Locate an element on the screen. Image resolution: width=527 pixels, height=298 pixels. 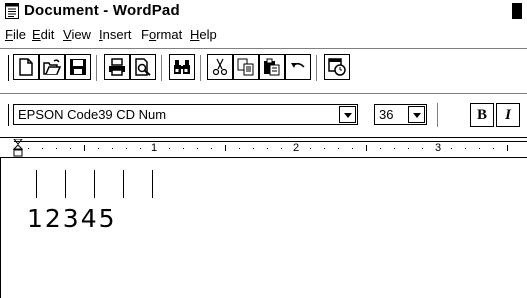
font-name-dropdown-icon is located at coordinates (347, 114).